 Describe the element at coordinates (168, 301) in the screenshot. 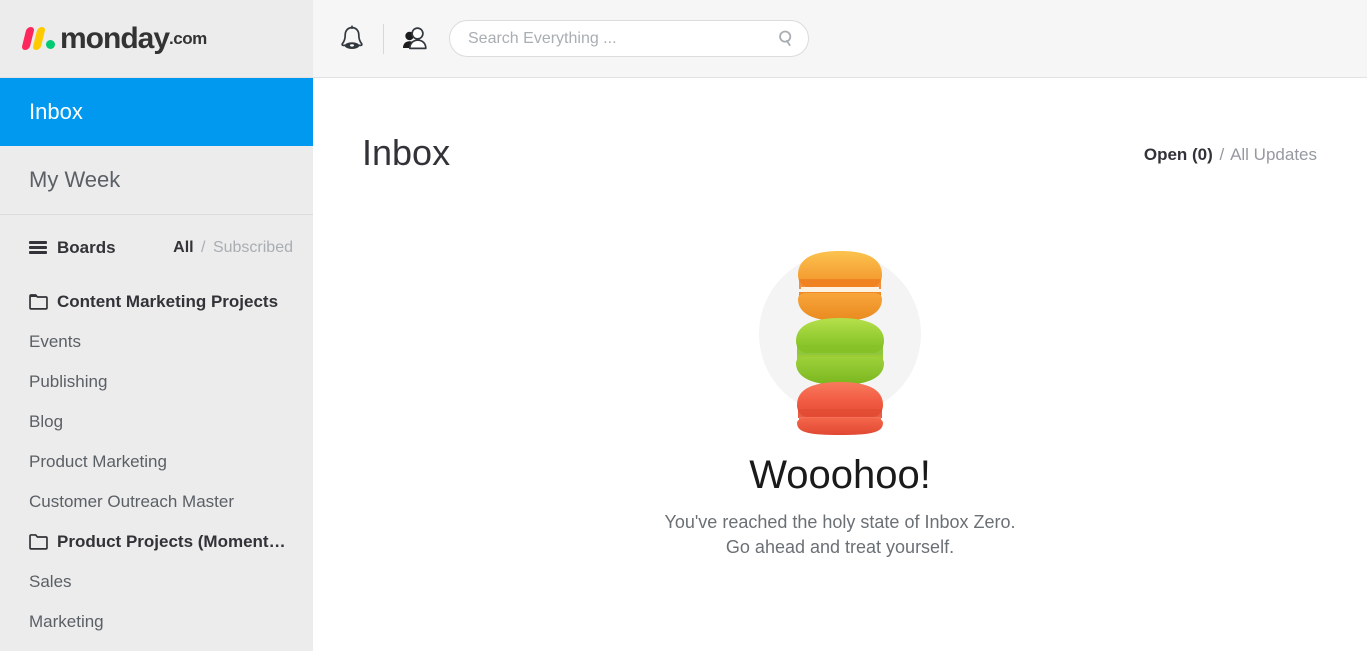

I see `board-label: Content Marketing Projects` at that location.